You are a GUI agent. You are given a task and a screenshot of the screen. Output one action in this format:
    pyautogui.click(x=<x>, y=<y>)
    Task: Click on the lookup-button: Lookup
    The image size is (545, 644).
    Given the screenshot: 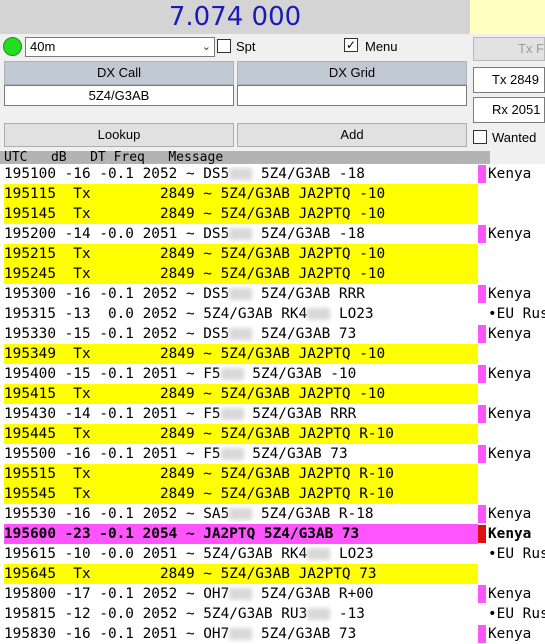 What is the action you would take?
    pyautogui.click(x=119, y=135)
    